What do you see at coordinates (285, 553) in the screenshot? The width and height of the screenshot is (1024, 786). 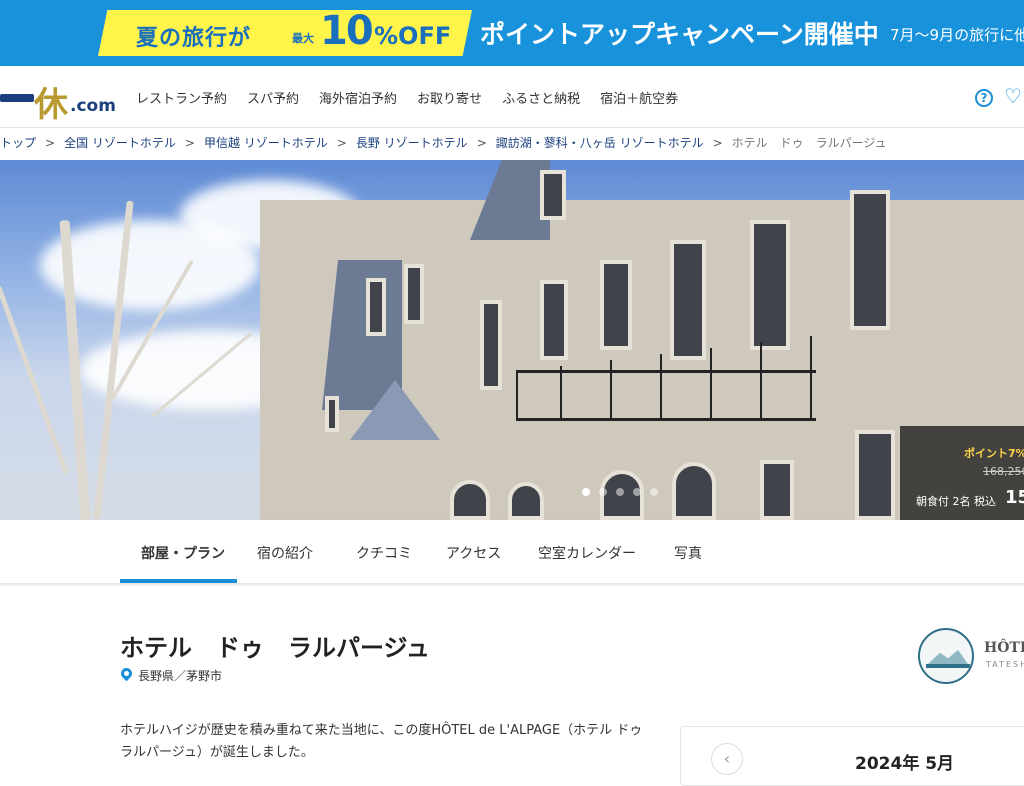 I see `tab-hotel-info: 宿の紹介` at bounding box center [285, 553].